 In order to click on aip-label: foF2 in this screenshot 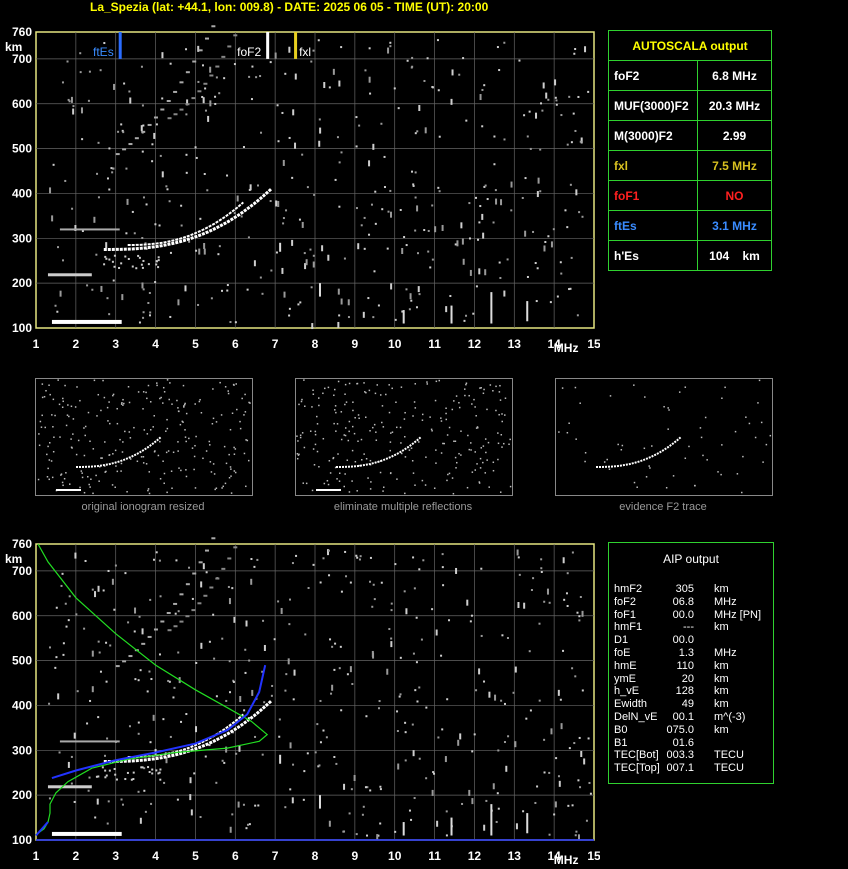, I will do `click(625, 601)`.